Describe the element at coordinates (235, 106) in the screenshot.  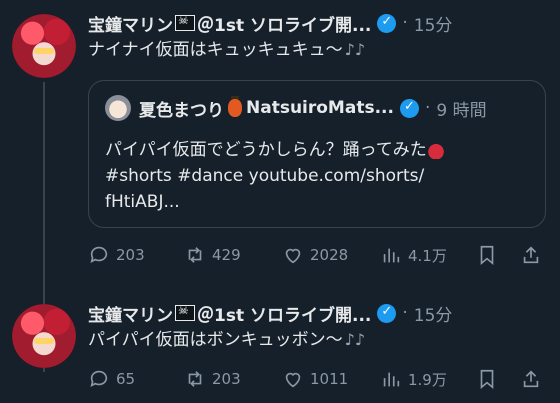
I see `lantern-icon` at that location.